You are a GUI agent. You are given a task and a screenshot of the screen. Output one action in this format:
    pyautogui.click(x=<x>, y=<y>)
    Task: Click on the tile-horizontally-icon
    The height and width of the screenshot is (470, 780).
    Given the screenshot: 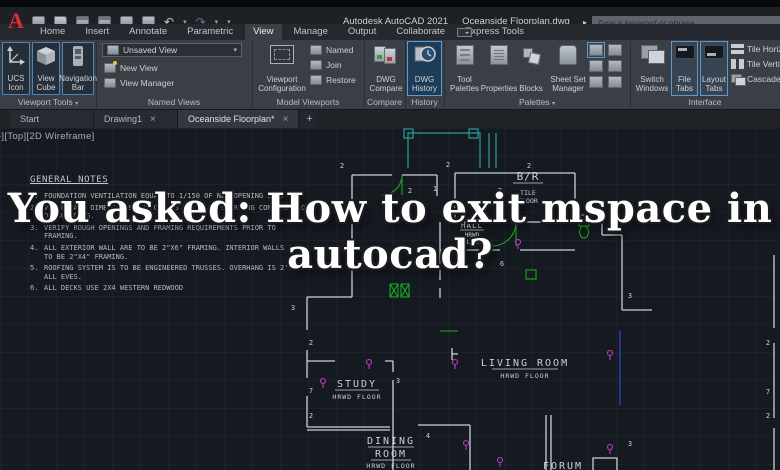 What is the action you would take?
    pyautogui.click(x=737, y=49)
    